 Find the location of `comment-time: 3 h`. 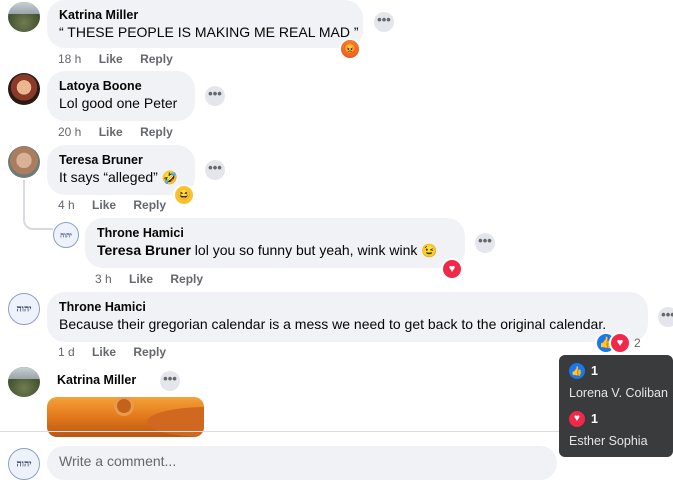

comment-time: 3 h is located at coordinates (103, 279).